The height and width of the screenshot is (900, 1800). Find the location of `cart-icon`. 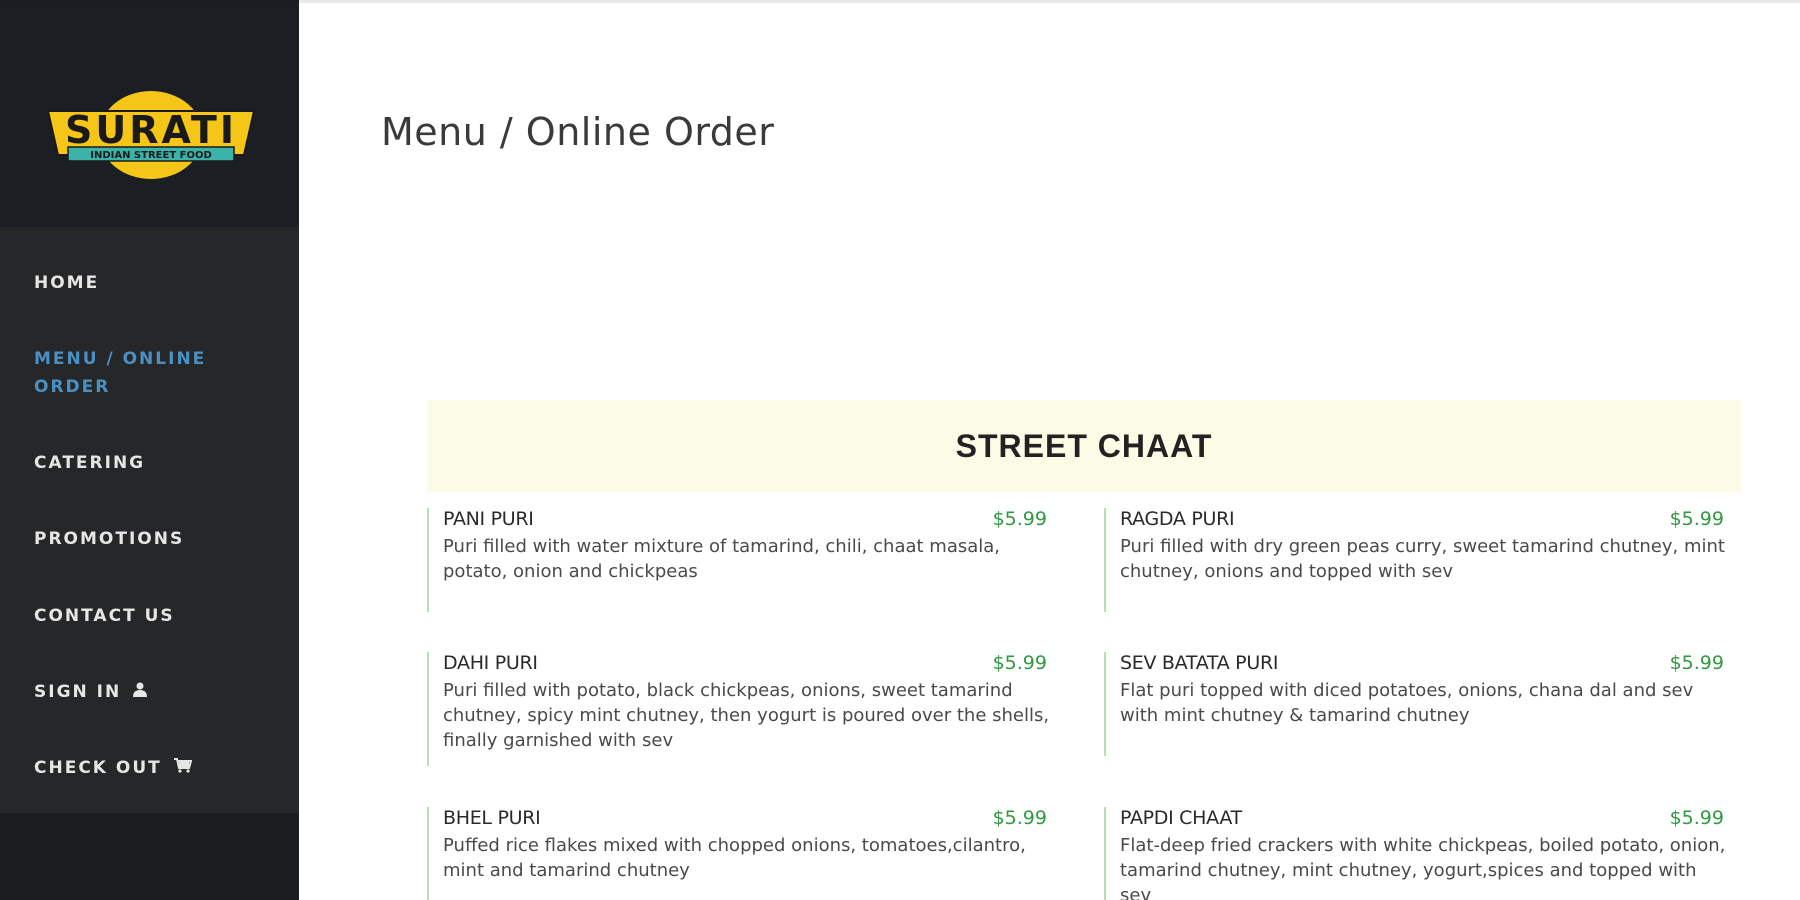

cart-icon is located at coordinates (182, 768).